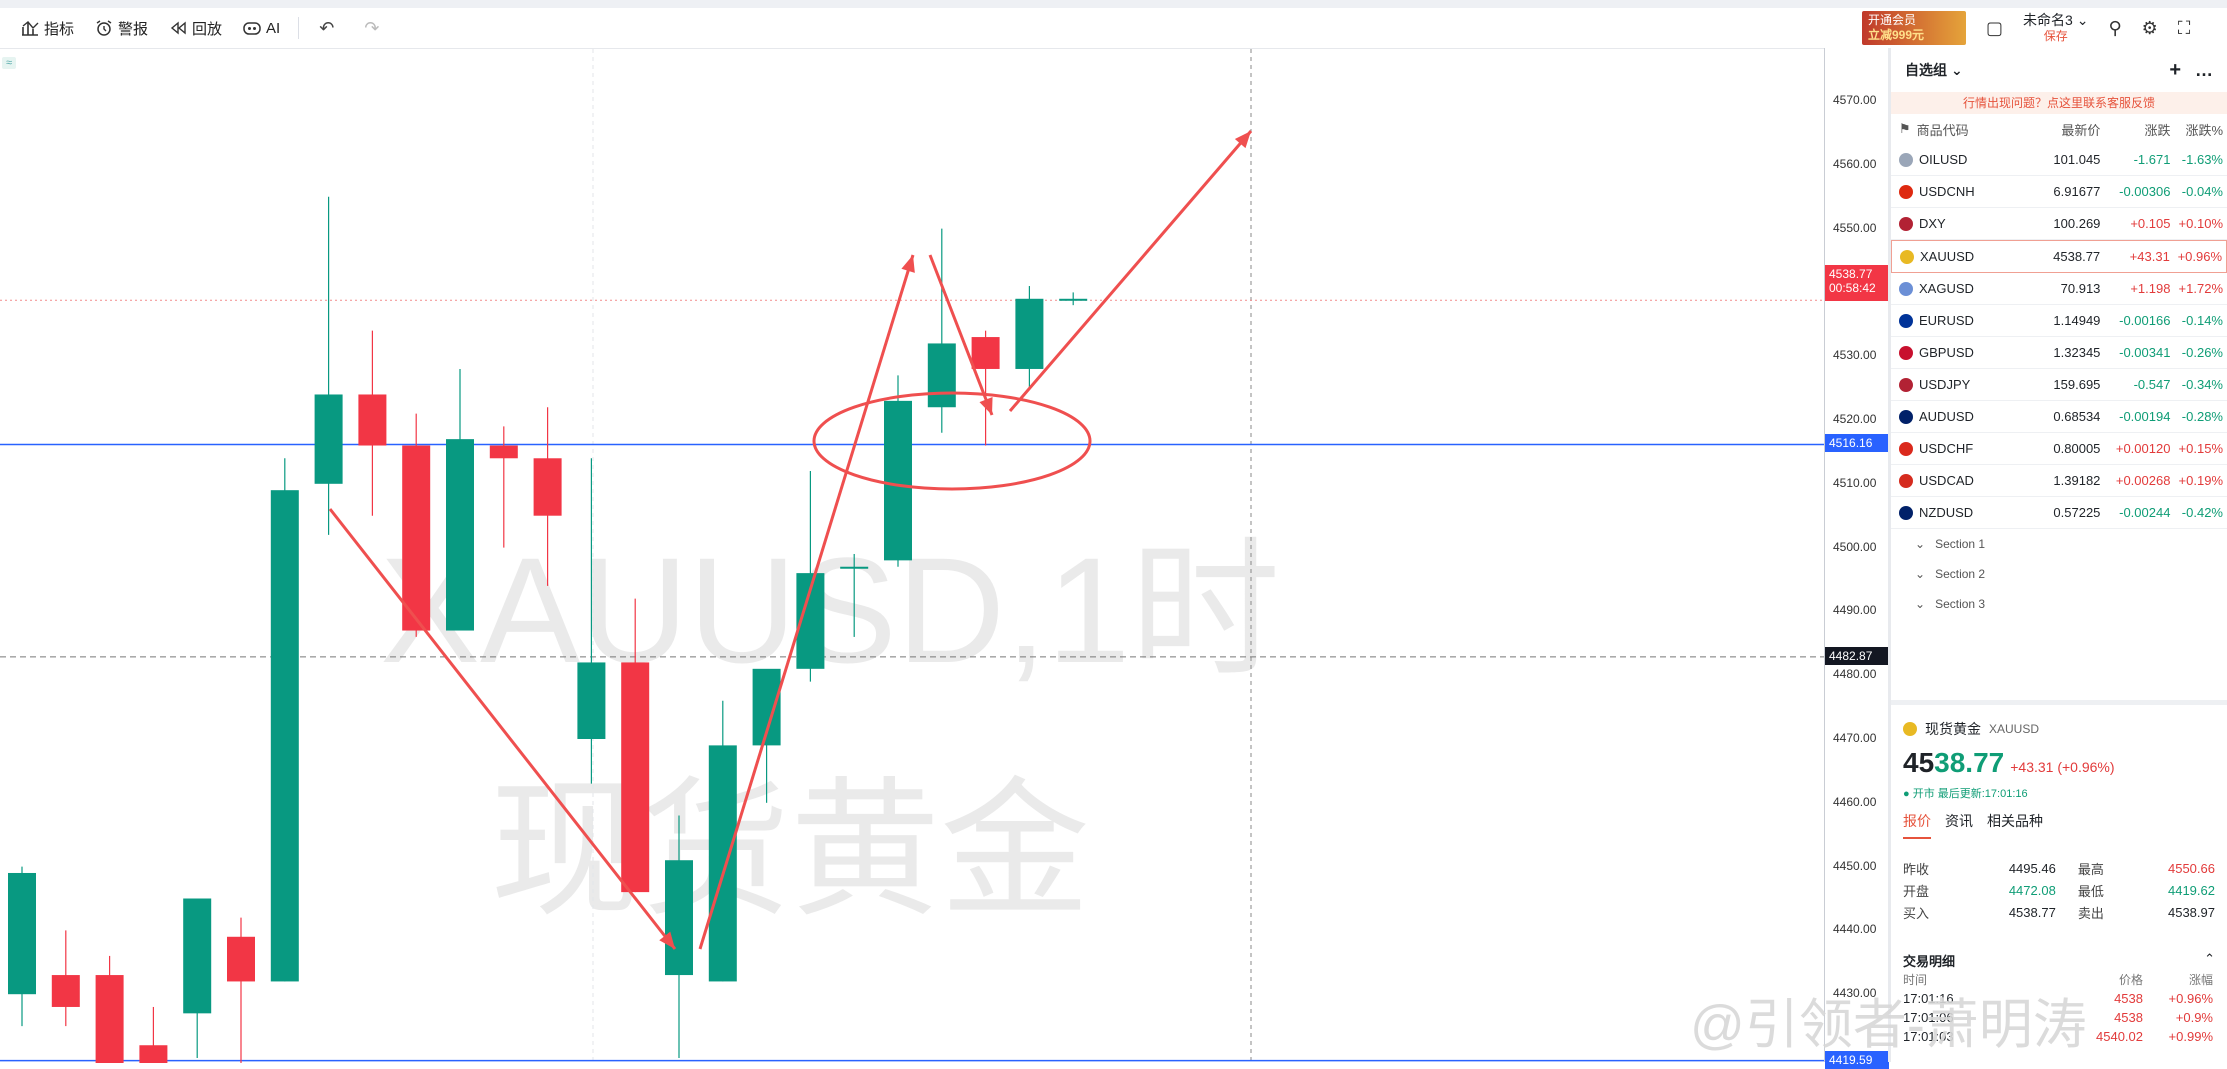 This screenshot has height=1069, width=2227. Describe the element at coordinates (178, 28) in the screenshot. I see `rewind-icon` at that location.